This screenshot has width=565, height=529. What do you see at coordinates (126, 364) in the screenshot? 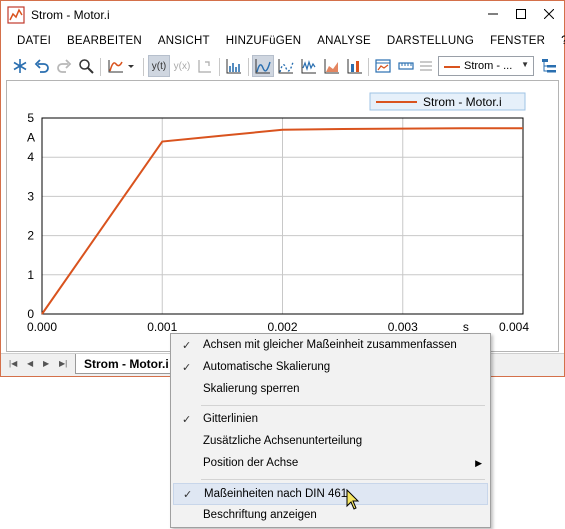
I see `tab-strom-motor: Strom - Motor.i` at bounding box center [126, 364].